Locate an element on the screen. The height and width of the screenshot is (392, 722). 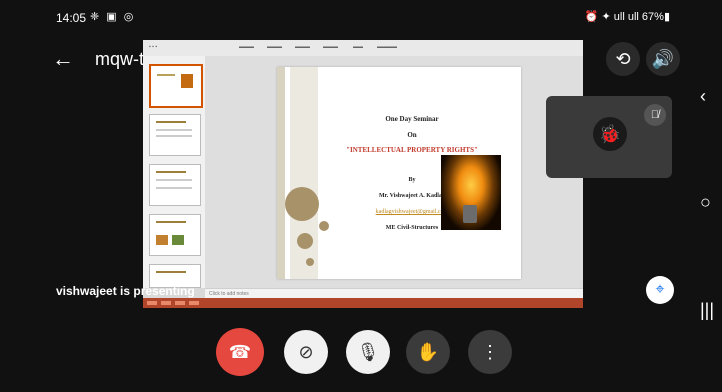
status-time: 14:05 is located at coordinates (71, 18).